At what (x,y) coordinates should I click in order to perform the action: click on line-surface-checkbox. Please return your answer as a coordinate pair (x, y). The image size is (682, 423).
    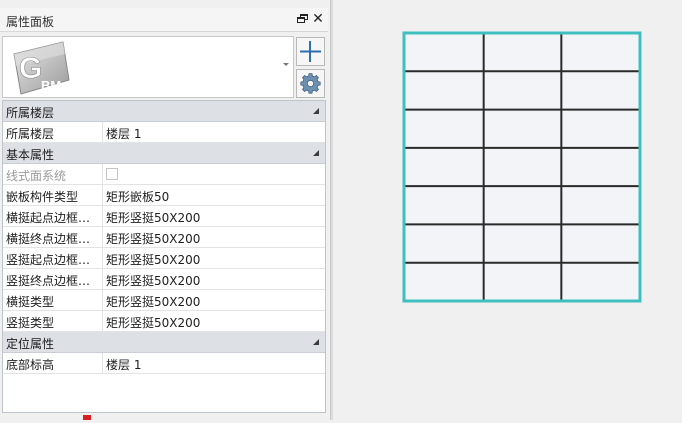
    Looking at the image, I should click on (112, 174).